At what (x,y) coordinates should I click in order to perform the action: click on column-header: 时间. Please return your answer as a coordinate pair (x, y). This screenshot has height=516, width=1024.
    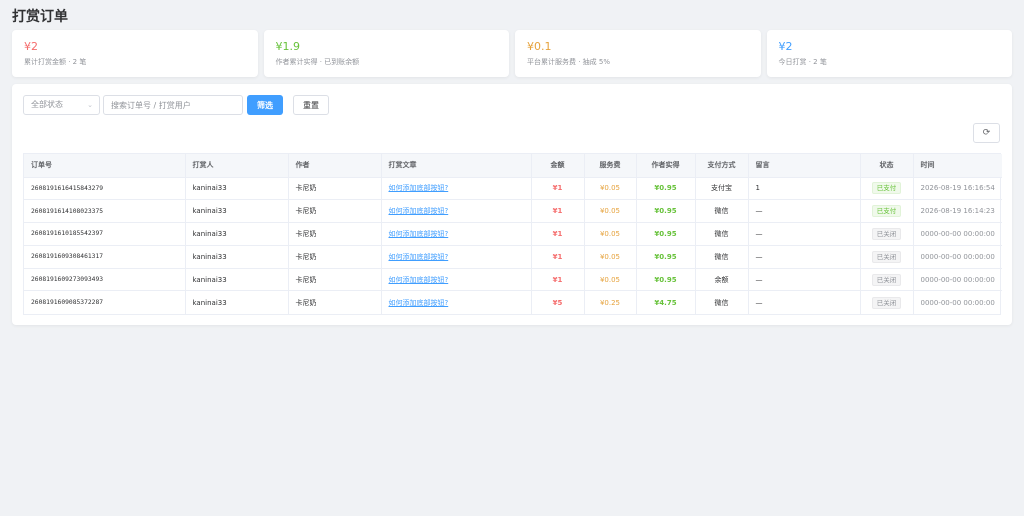
    Looking at the image, I should click on (957, 166).